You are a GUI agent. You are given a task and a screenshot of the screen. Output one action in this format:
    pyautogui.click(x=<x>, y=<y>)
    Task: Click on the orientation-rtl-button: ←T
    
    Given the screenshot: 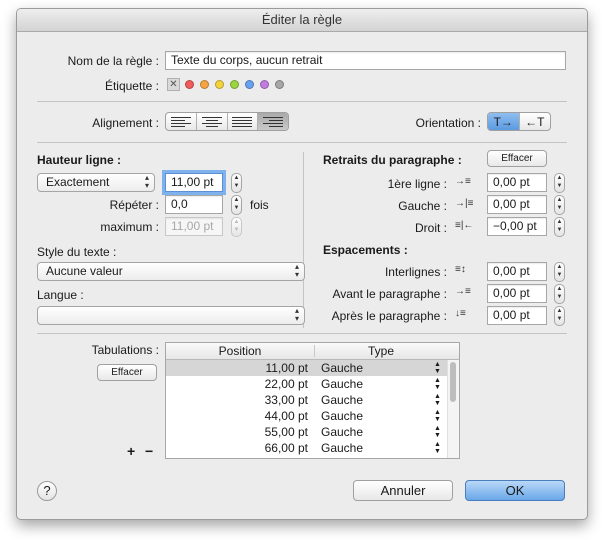 What is the action you would take?
    pyautogui.click(x=534, y=121)
    